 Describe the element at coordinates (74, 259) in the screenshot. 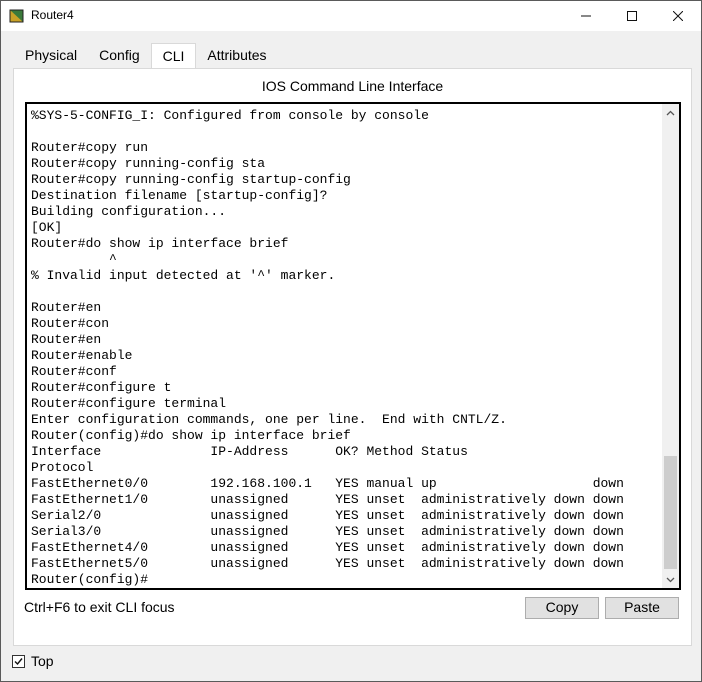

I see `console-line: ^` at that location.